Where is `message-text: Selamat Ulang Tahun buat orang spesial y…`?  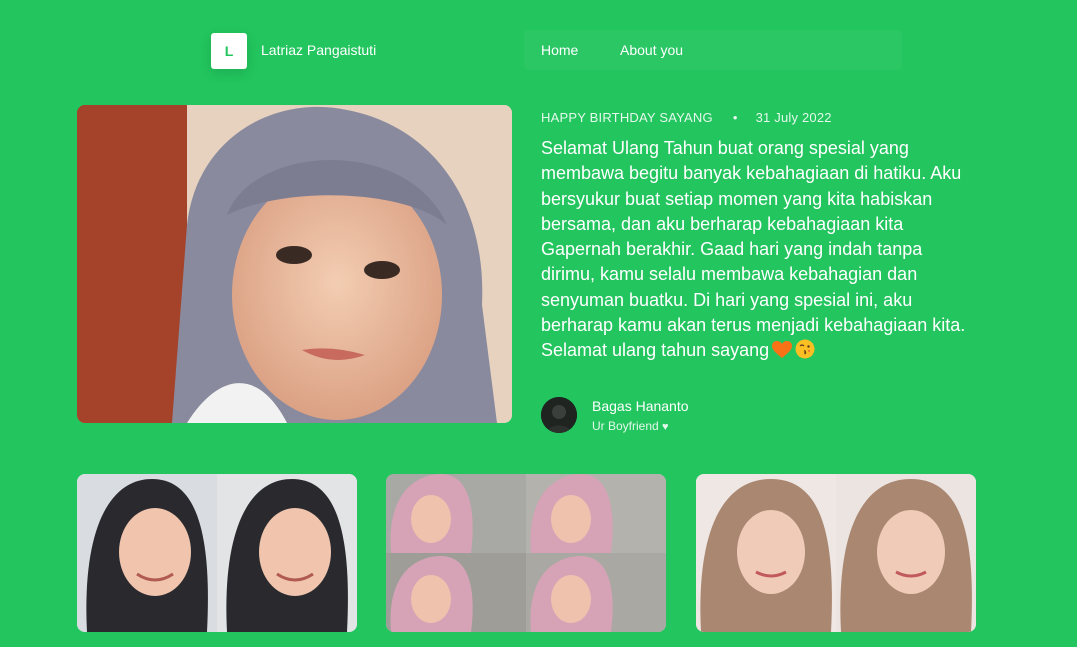 message-text: Selamat Ulang Tahun buat orang spesial y… is located at coordinates (753, 249).